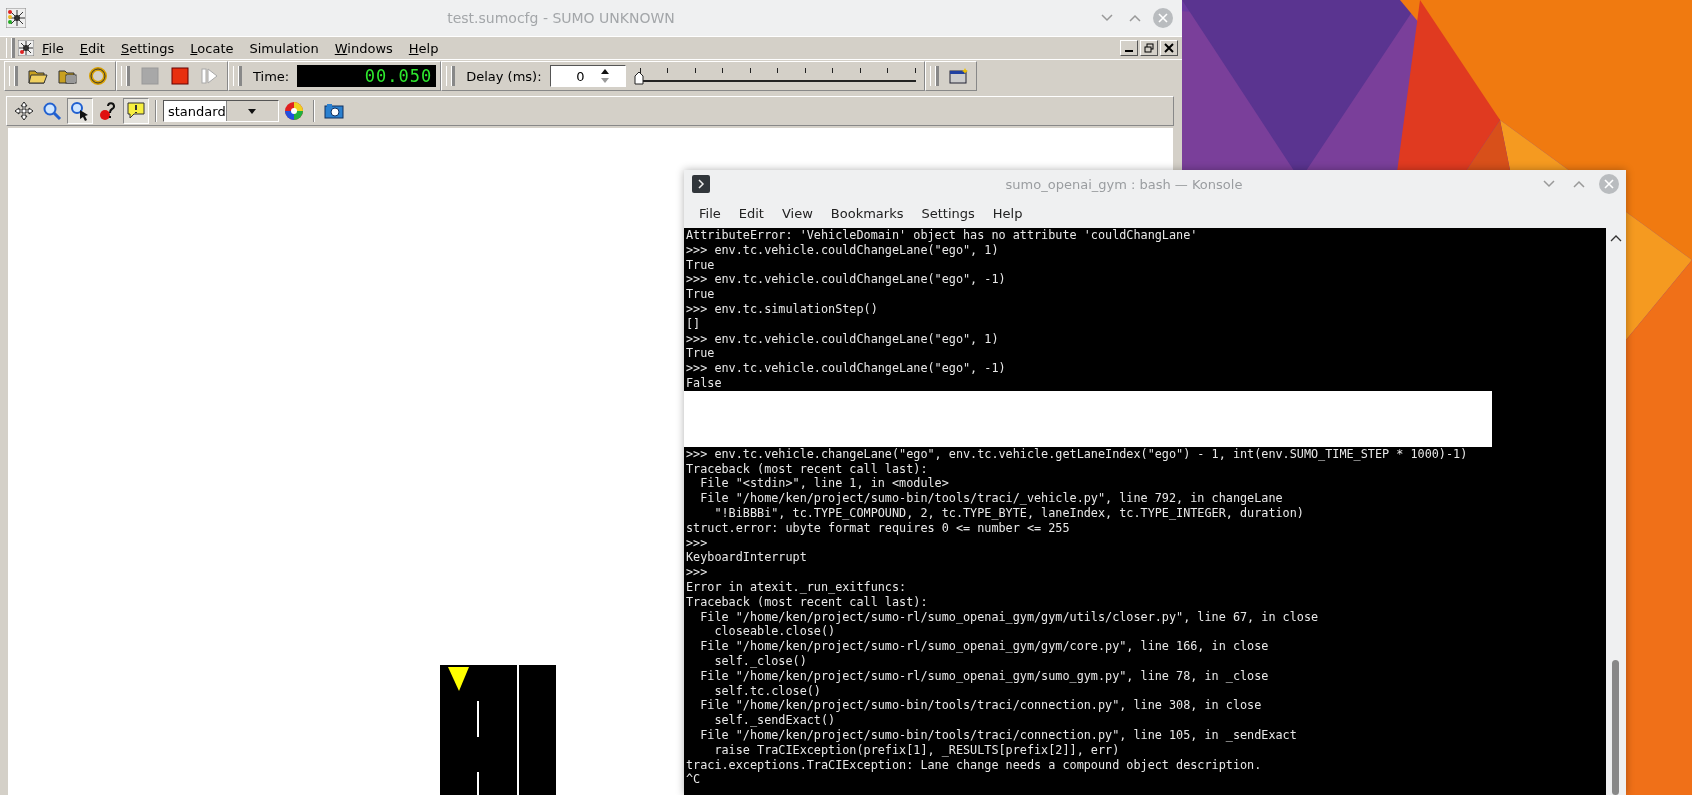 The image size is (1692, 795). I want to click on terminal-line: ^C, so click(694, 780).